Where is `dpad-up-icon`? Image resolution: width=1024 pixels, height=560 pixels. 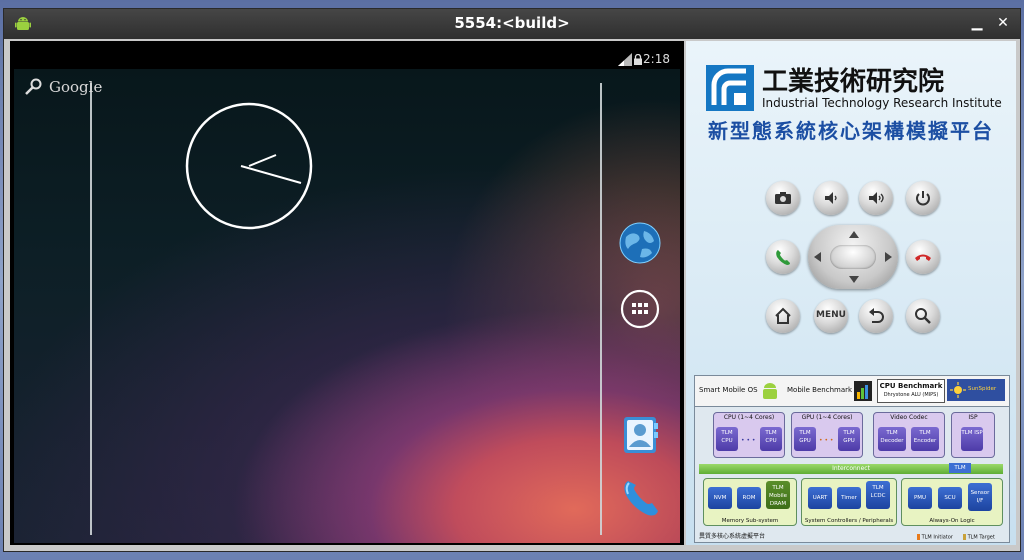 dpad-up-icon is located at coordinates (854, 234).